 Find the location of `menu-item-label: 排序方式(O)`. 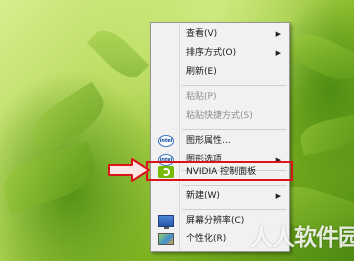

menu-item-label: 排序方式(O) is located at coordinates (211, 53).